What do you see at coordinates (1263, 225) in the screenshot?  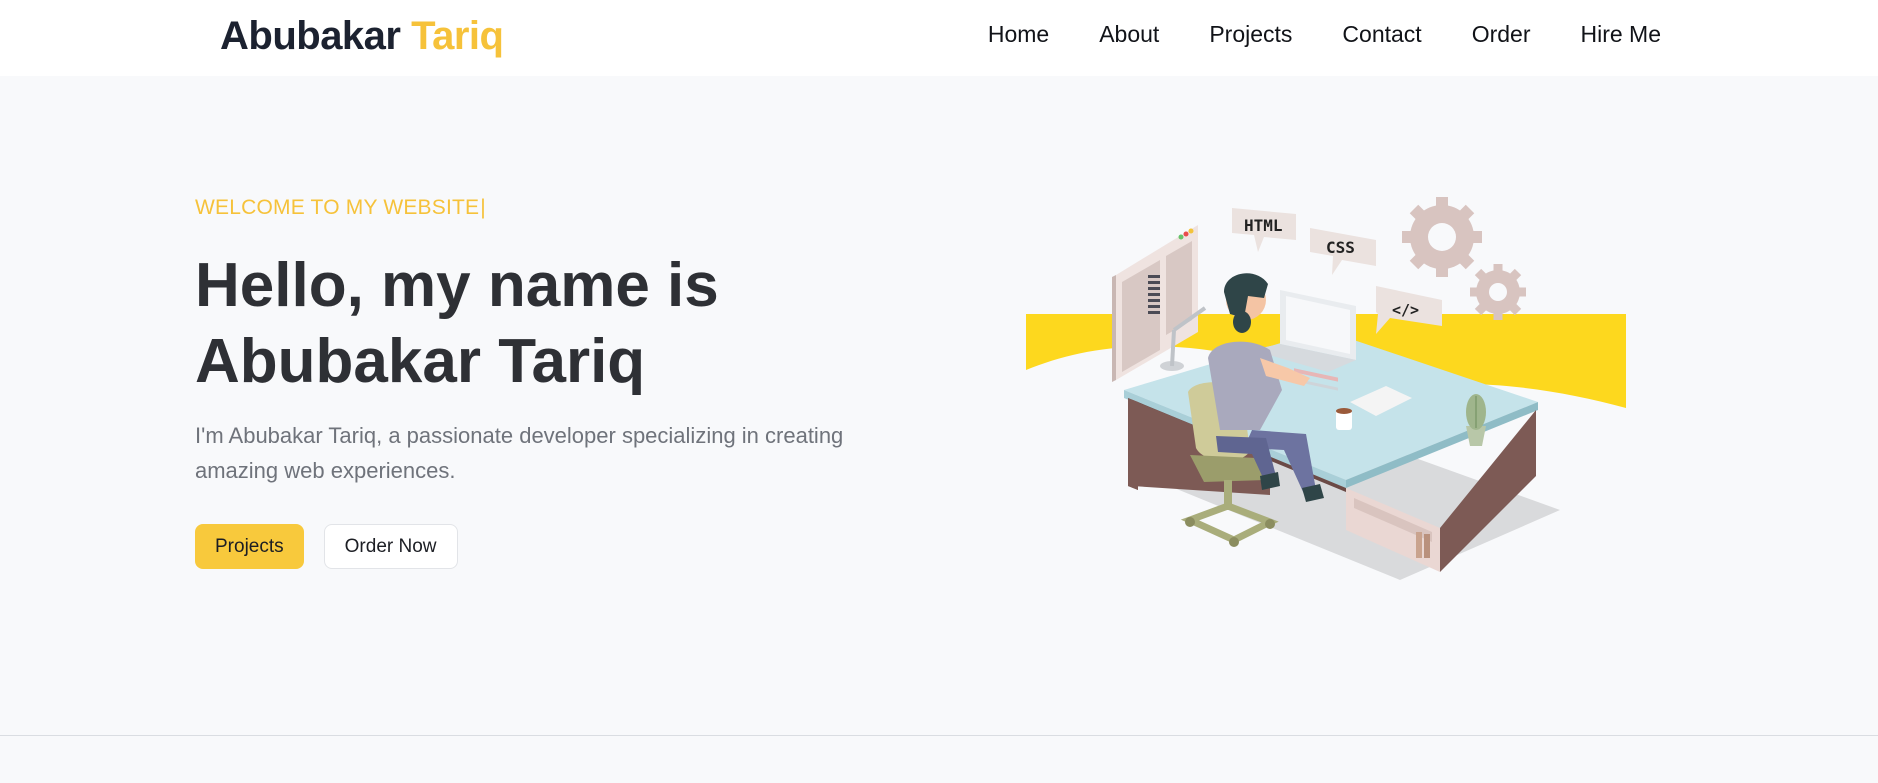 I see `html-bubble-text: HTML` at bounding box center [1263, 225].